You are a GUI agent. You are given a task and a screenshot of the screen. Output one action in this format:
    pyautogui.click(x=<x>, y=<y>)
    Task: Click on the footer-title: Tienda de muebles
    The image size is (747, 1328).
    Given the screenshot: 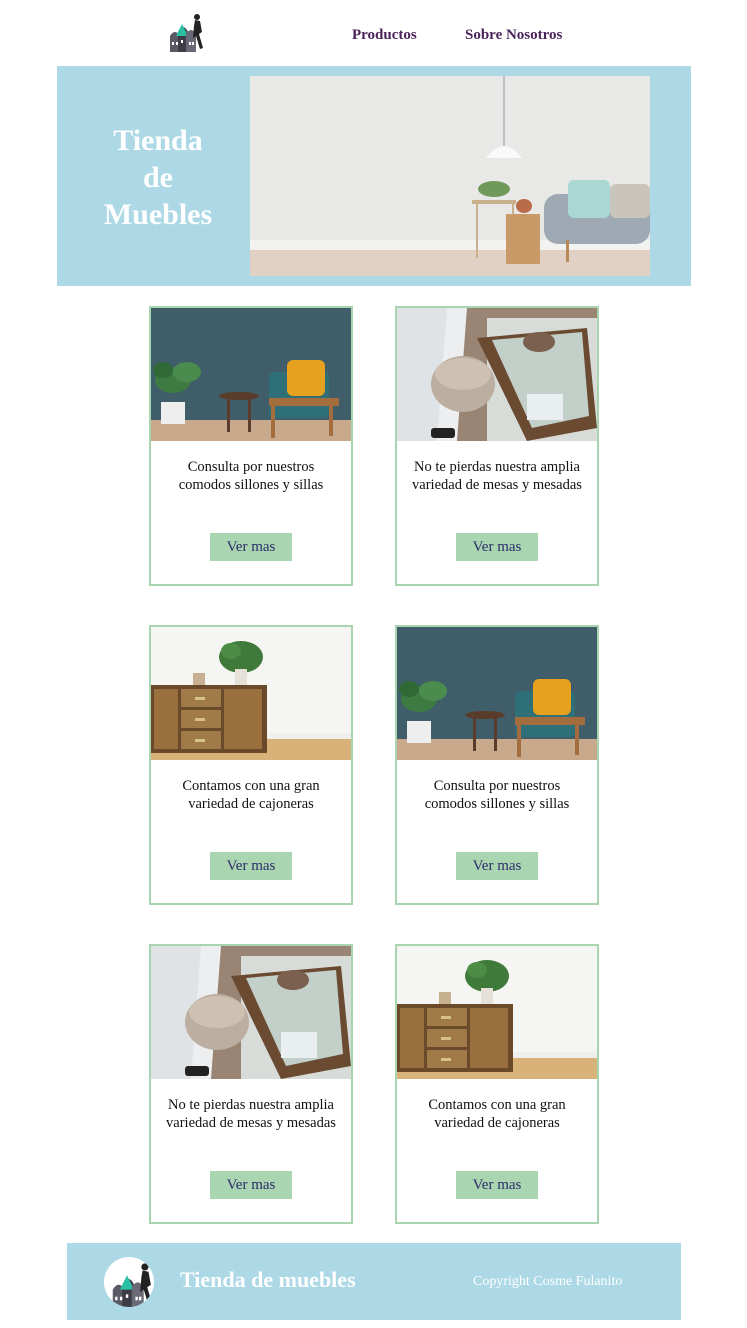 What is the action you would take?
    pyautogui.click(x=268, y=1279)
    